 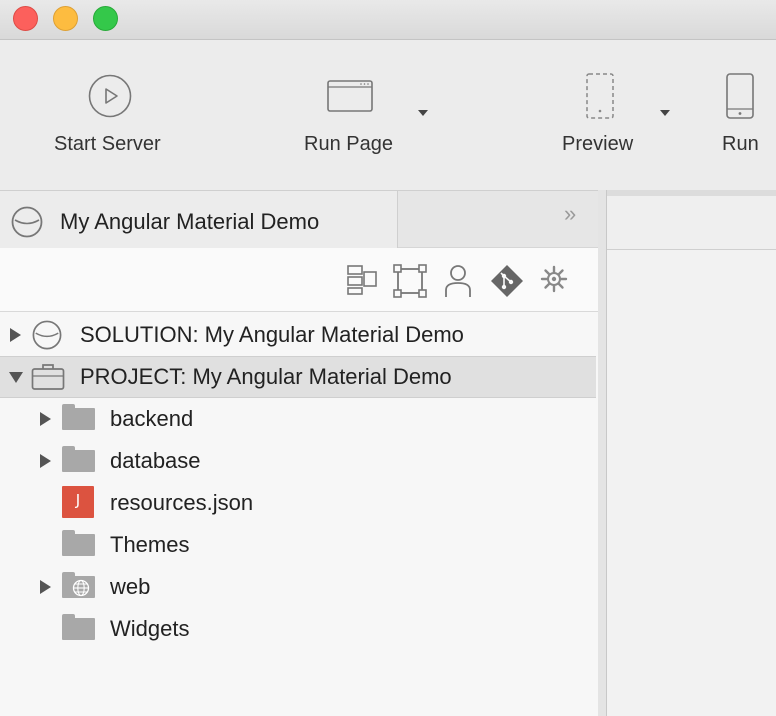 I want to click on tree-row-label: database, so click(x=155, y=460).